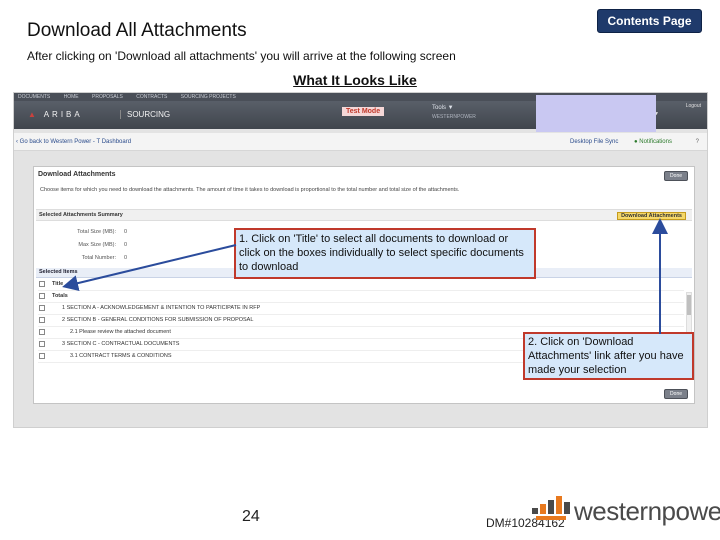 The image size is (720, 540). Describe the element at coordinates (651, 216) in the screenshot. I see `download-attachments-link: Download Attachments` at that location.